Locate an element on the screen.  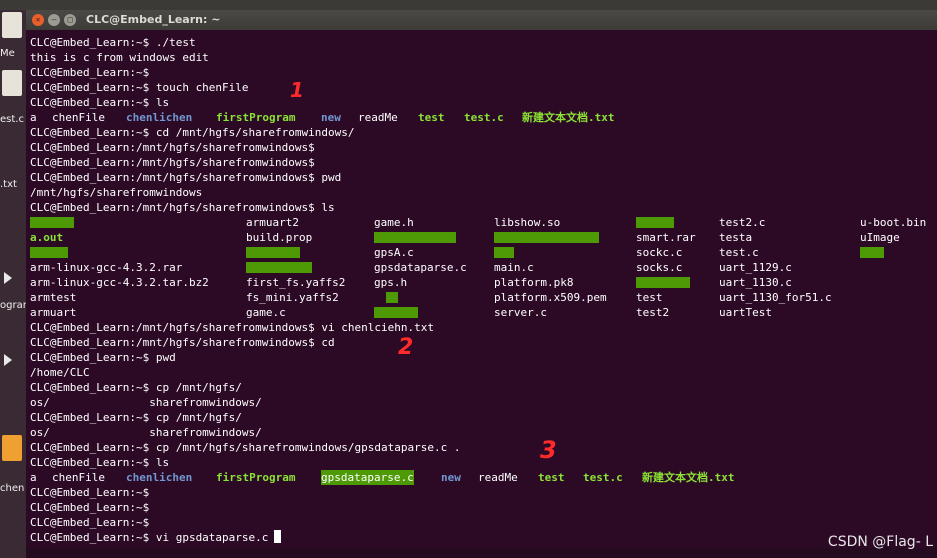
ls-entry: arm-linux-gcc-4.3.2.rar is located at coordinates (106, 267).